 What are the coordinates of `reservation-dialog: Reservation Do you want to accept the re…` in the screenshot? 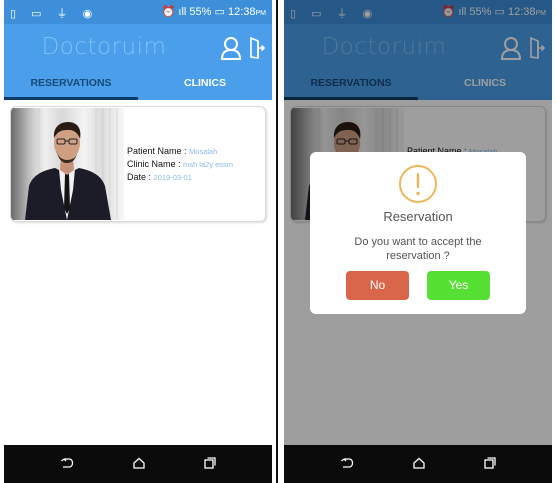 It's located at (418, 233).